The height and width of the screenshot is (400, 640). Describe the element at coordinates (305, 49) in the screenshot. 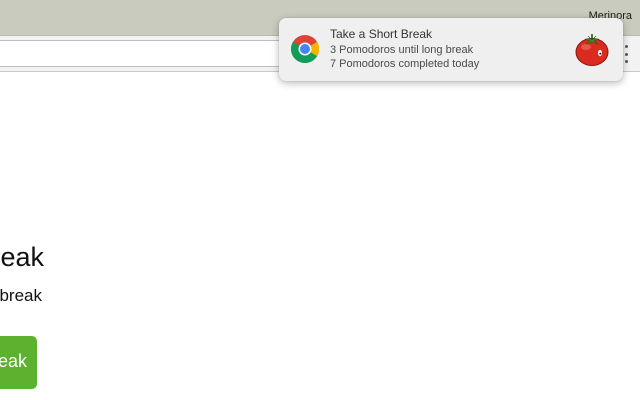

I see `chrome-icon` at that location.